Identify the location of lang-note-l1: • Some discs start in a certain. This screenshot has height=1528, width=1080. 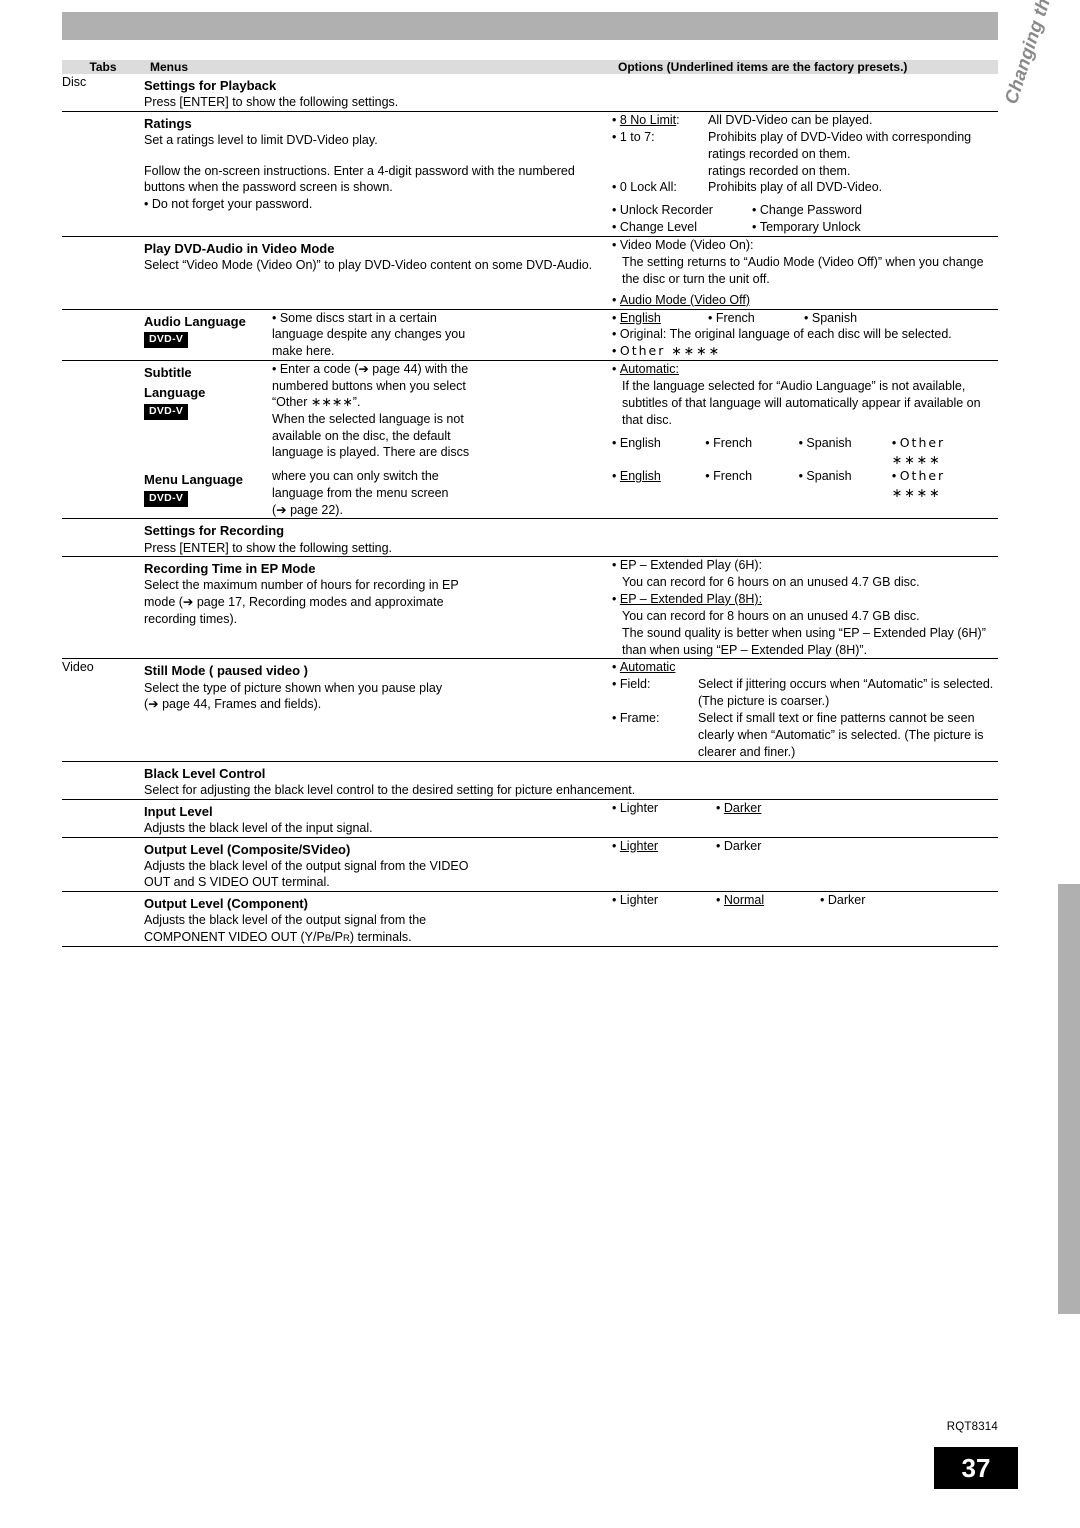
(354, 317).